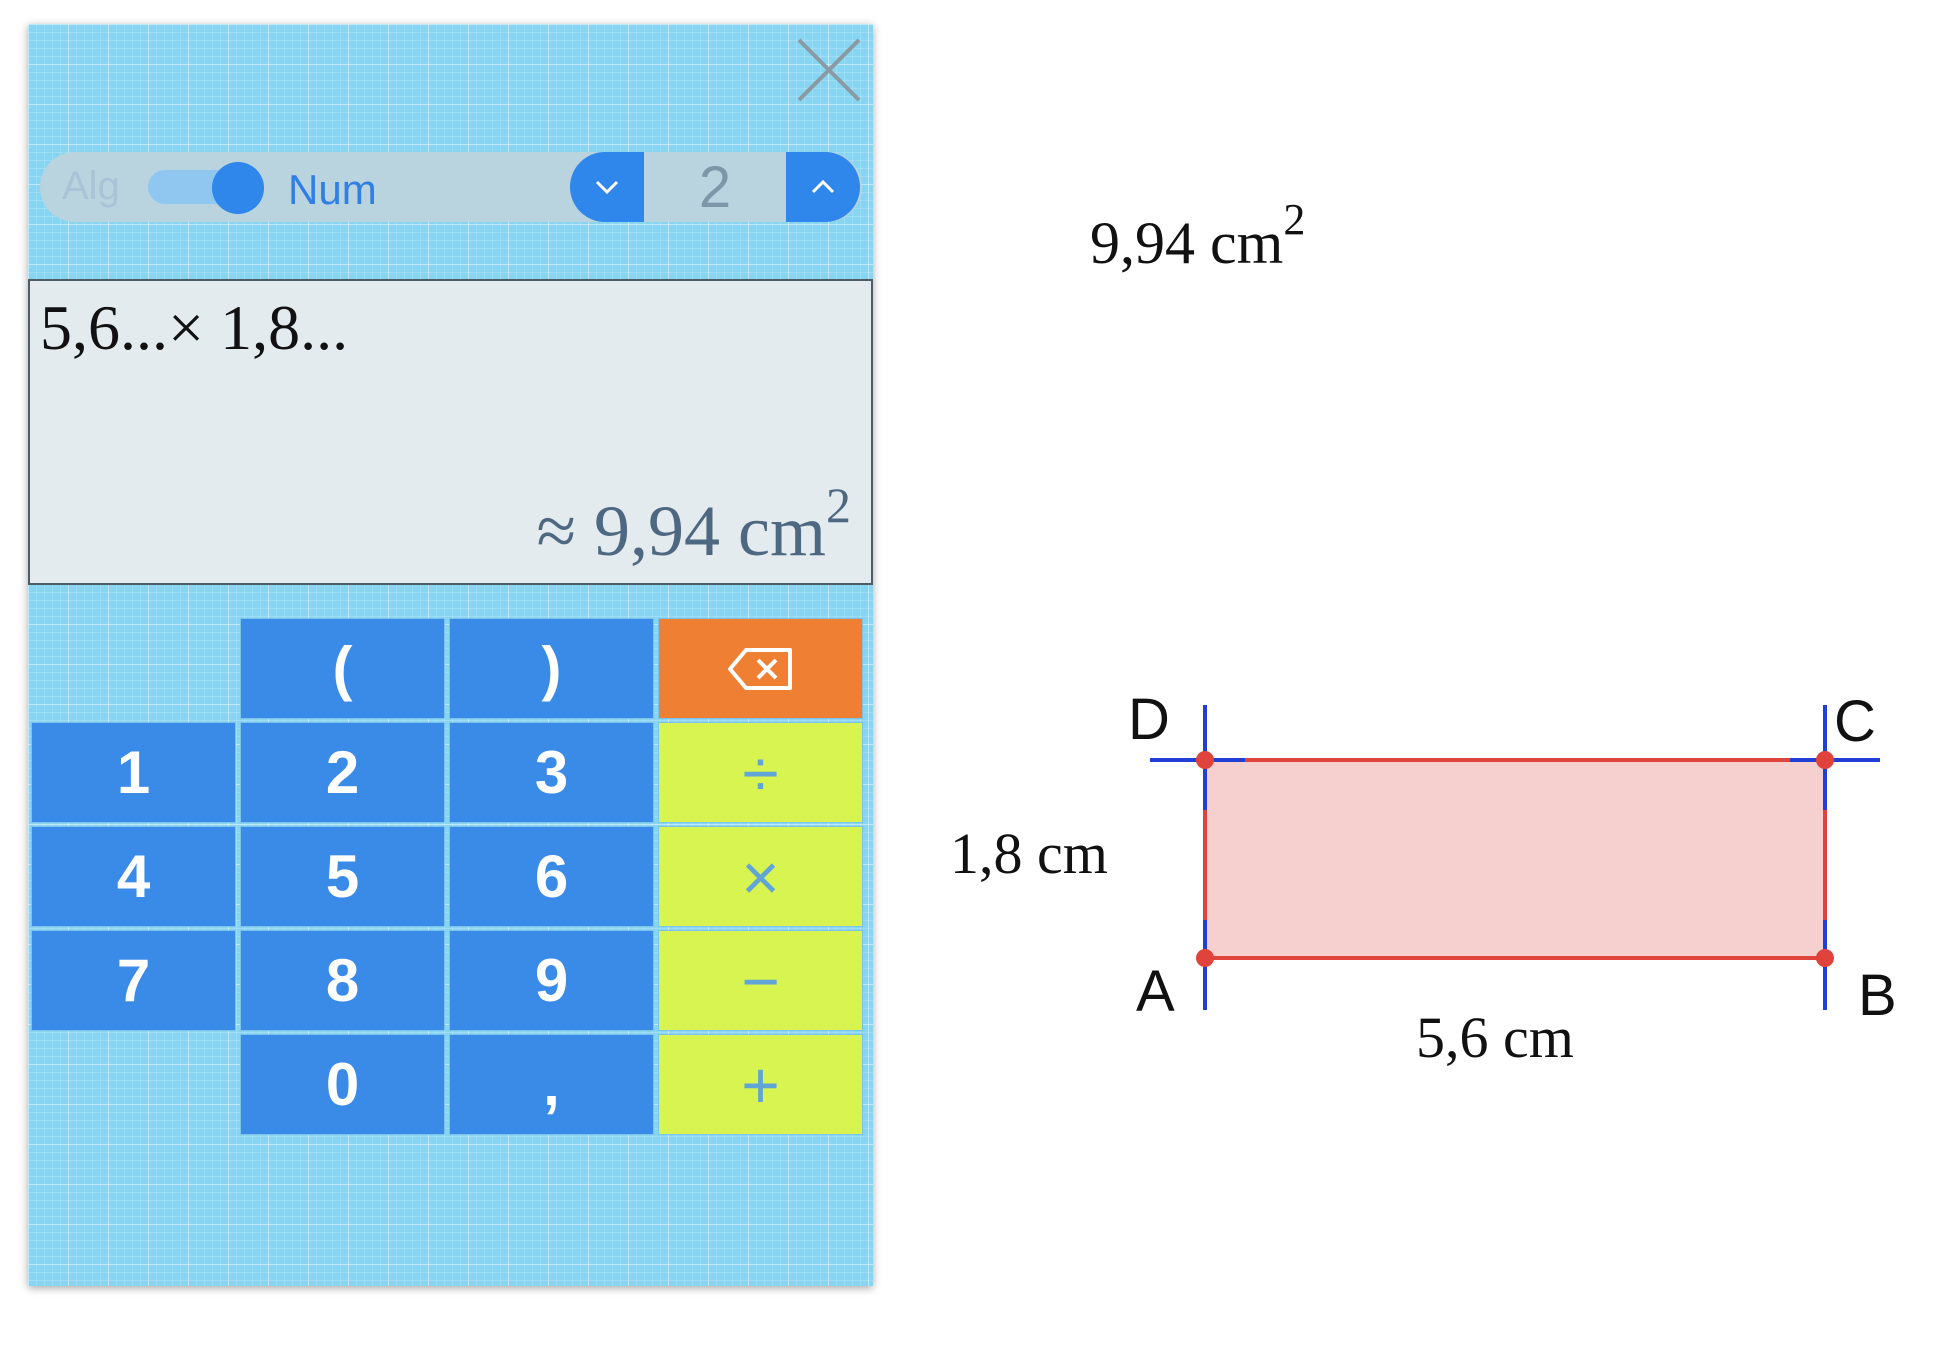  Describe the element at coordinates (710, 531) in the screenshot. I see `result-value: 9,94 cm` at that location.